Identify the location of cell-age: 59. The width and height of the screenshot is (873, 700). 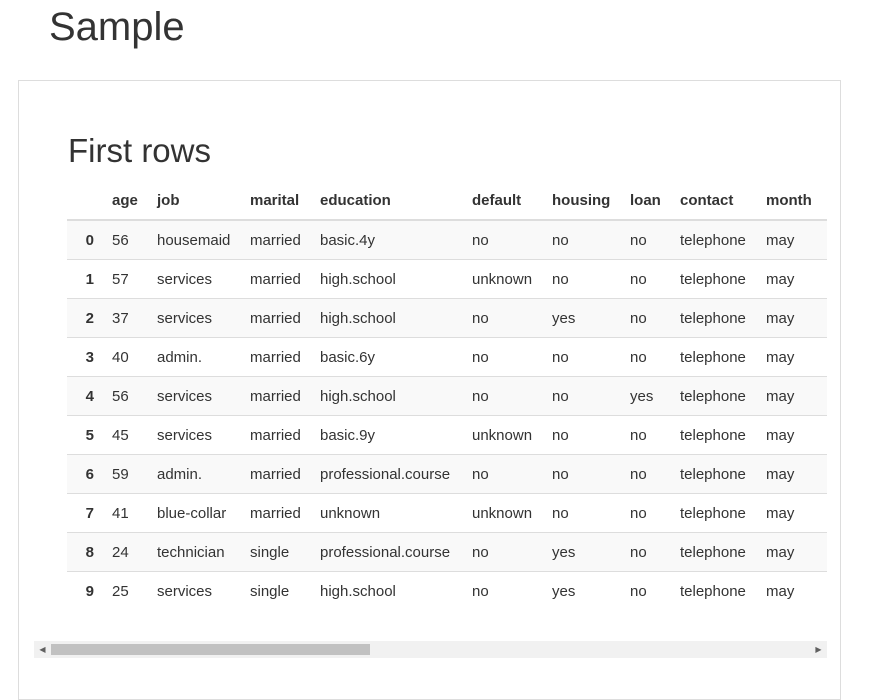
(125, 474).